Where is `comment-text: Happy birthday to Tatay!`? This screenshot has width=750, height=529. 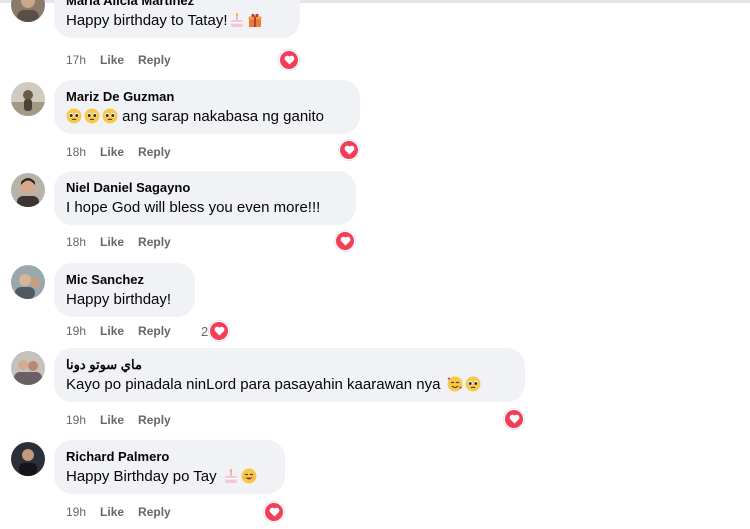
comment-text: Happy birthday to Tatay! is located at coordinates (177, 22).